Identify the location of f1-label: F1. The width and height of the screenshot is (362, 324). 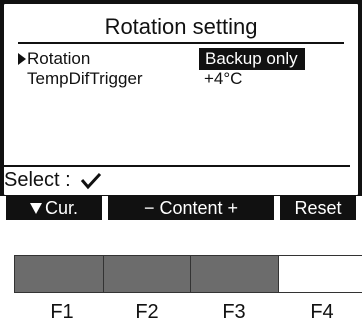
(62, 312).